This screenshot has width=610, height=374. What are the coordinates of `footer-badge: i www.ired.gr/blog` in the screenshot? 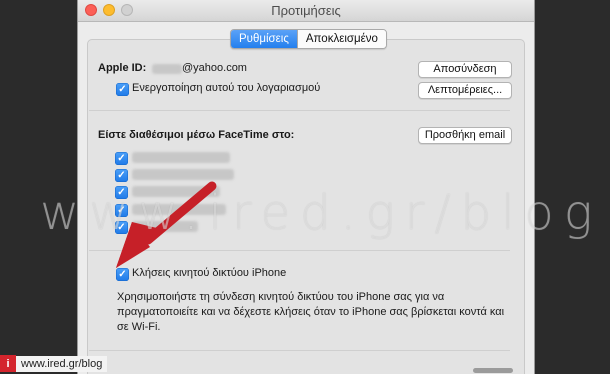 It's located at (54, 363).